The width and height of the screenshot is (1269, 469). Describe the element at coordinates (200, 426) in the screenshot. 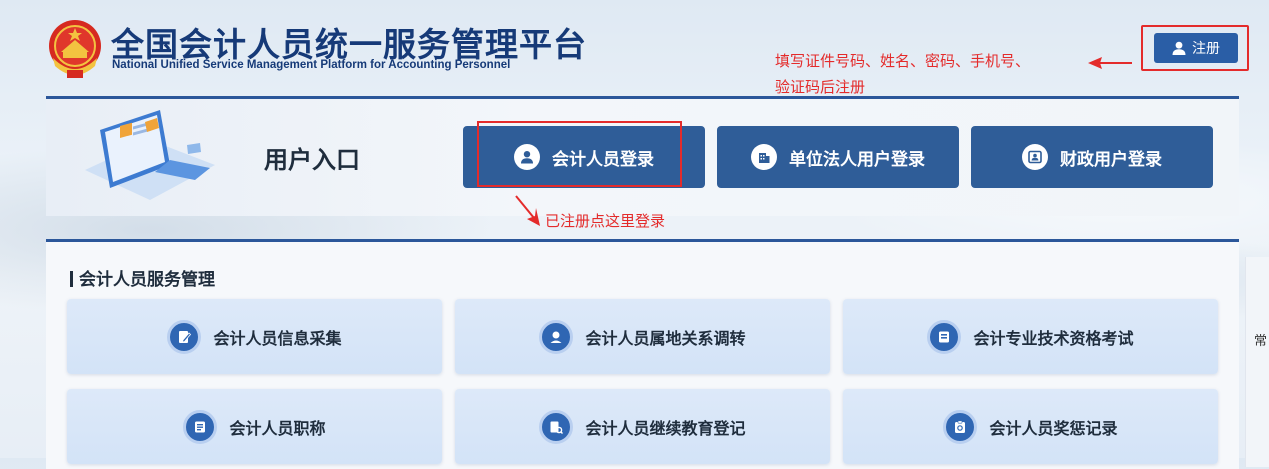

I see `title-list-icon` at that location.